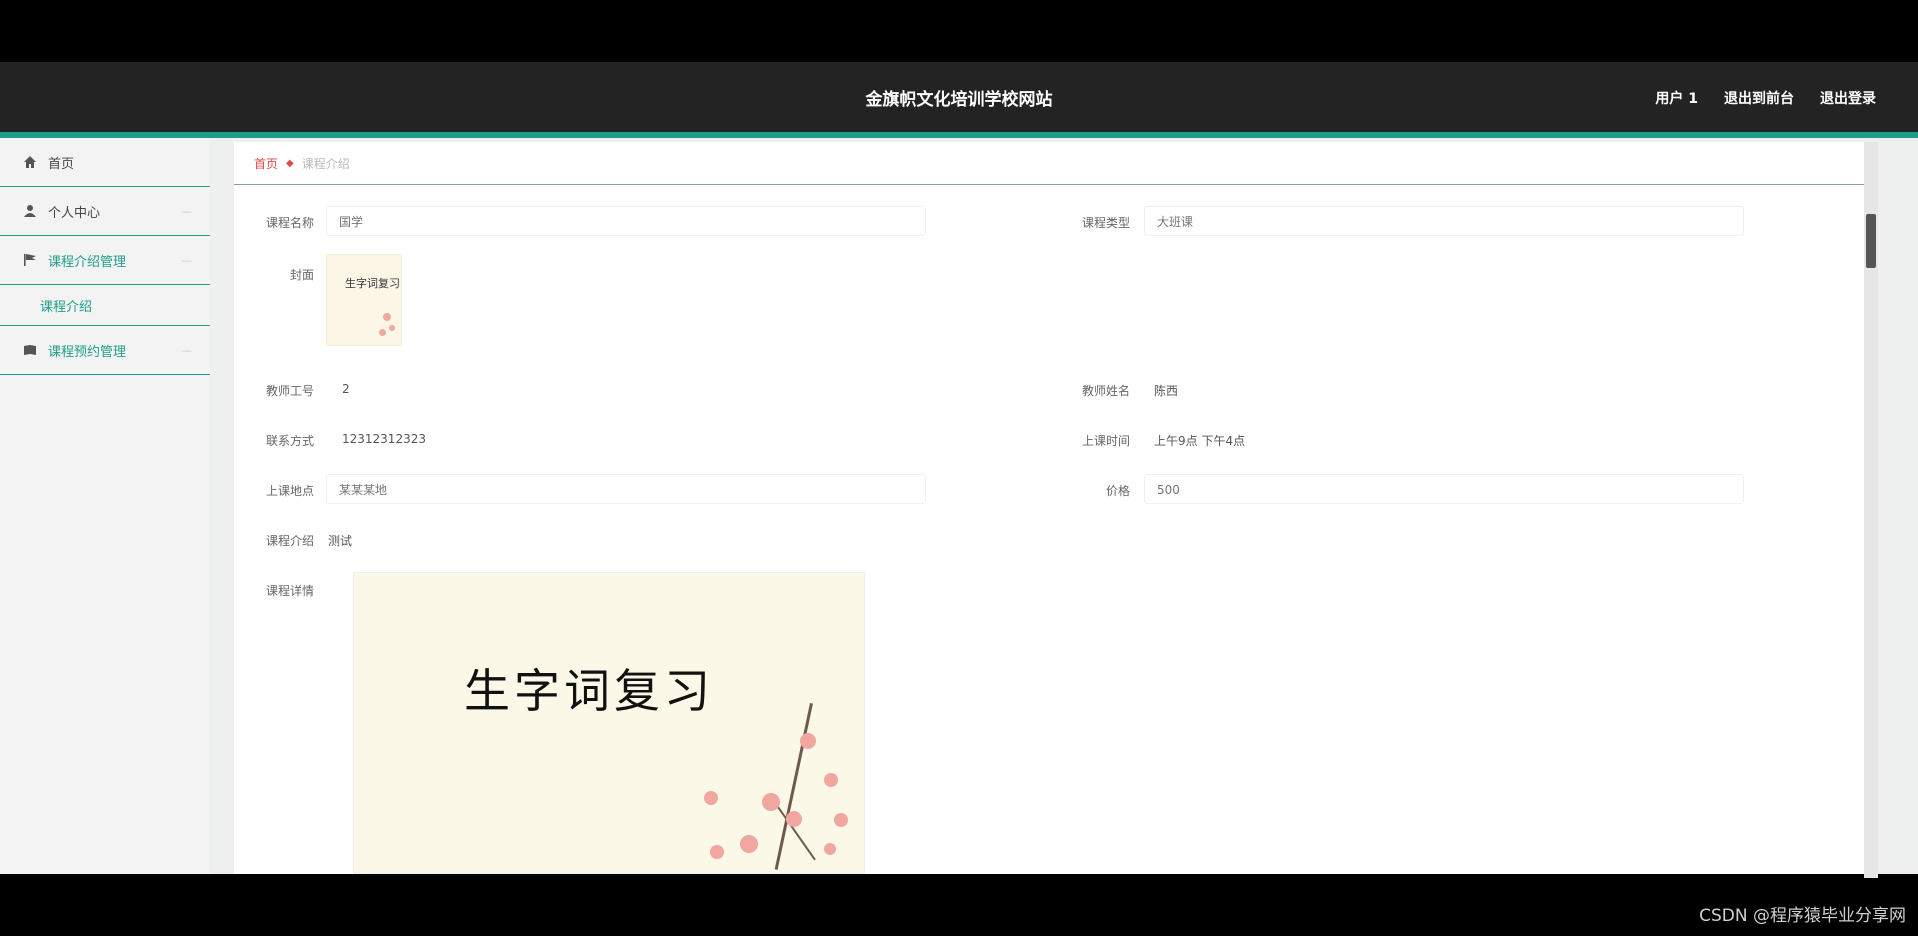 This screenshot has width=1918, height=936. I want to click on intro-label: 课程介绍, so click(289, 541).